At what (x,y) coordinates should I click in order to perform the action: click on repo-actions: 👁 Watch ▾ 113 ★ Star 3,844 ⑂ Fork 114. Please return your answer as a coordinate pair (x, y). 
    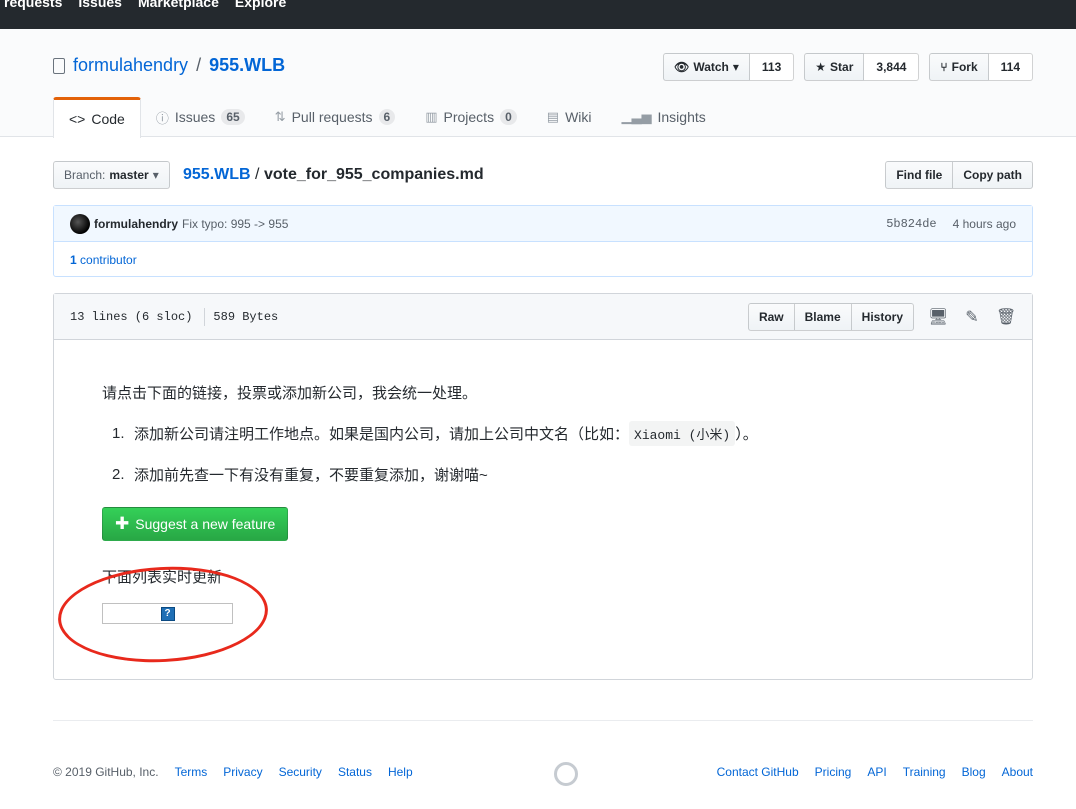
    Looking at the image, I should click on (848, 67).